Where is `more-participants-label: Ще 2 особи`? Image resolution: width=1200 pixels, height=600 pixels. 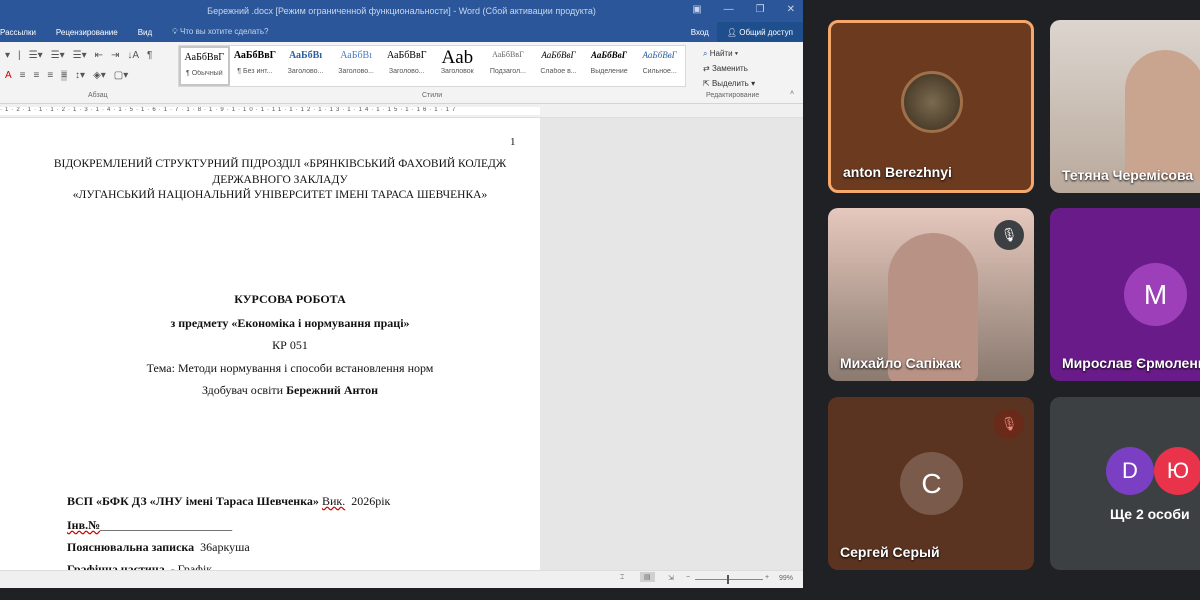
more-participants-label: Ще 2 особи is located at coordinates (1150, 514).